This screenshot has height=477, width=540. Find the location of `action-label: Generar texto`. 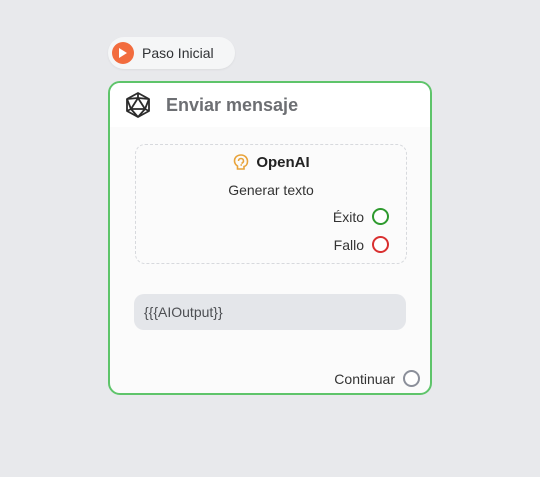

action-label: Generar texto is located at coordinates (271, 190).